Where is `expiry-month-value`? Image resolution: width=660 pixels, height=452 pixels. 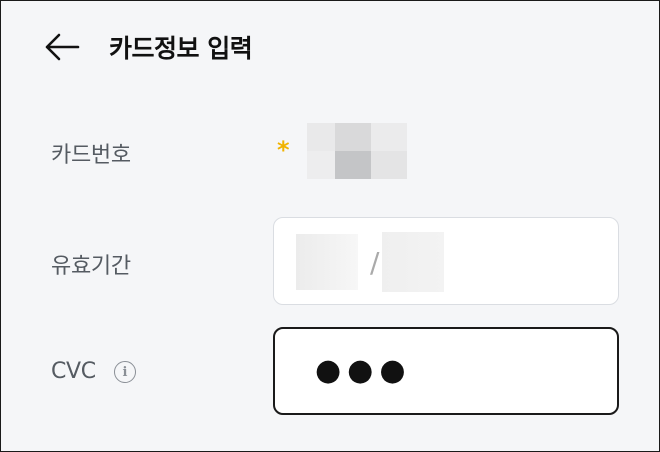
expiry-month-value is located at coordinates (327, 262).